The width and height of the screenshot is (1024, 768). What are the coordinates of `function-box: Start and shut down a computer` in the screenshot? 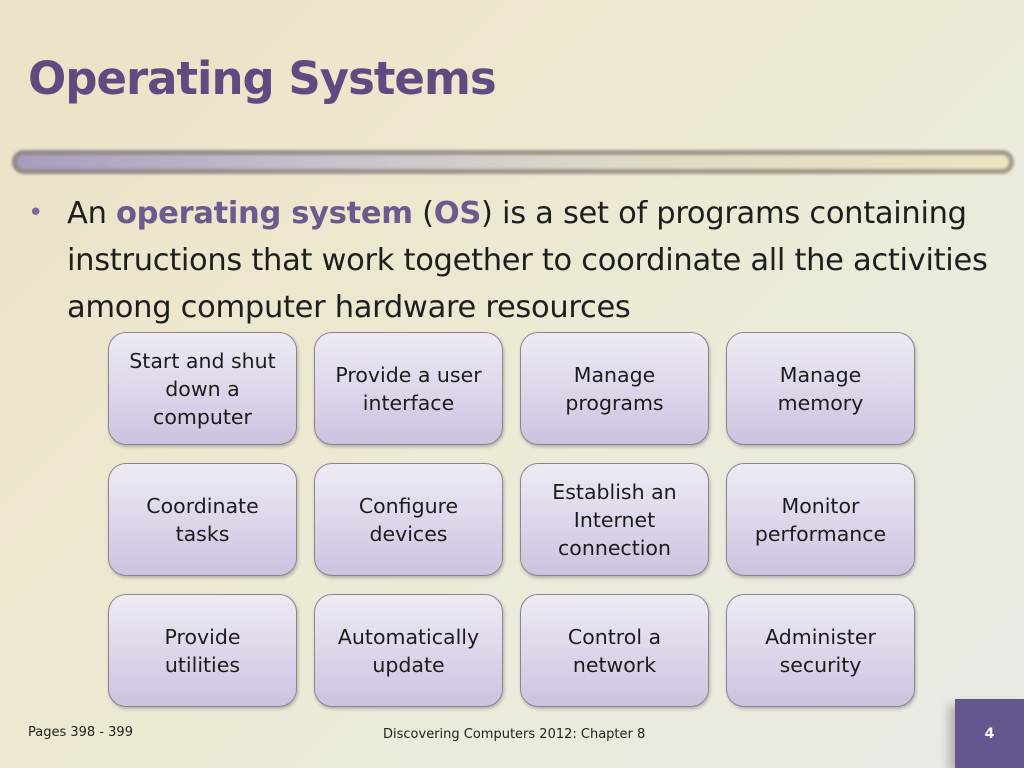 It's located at (202, 388).